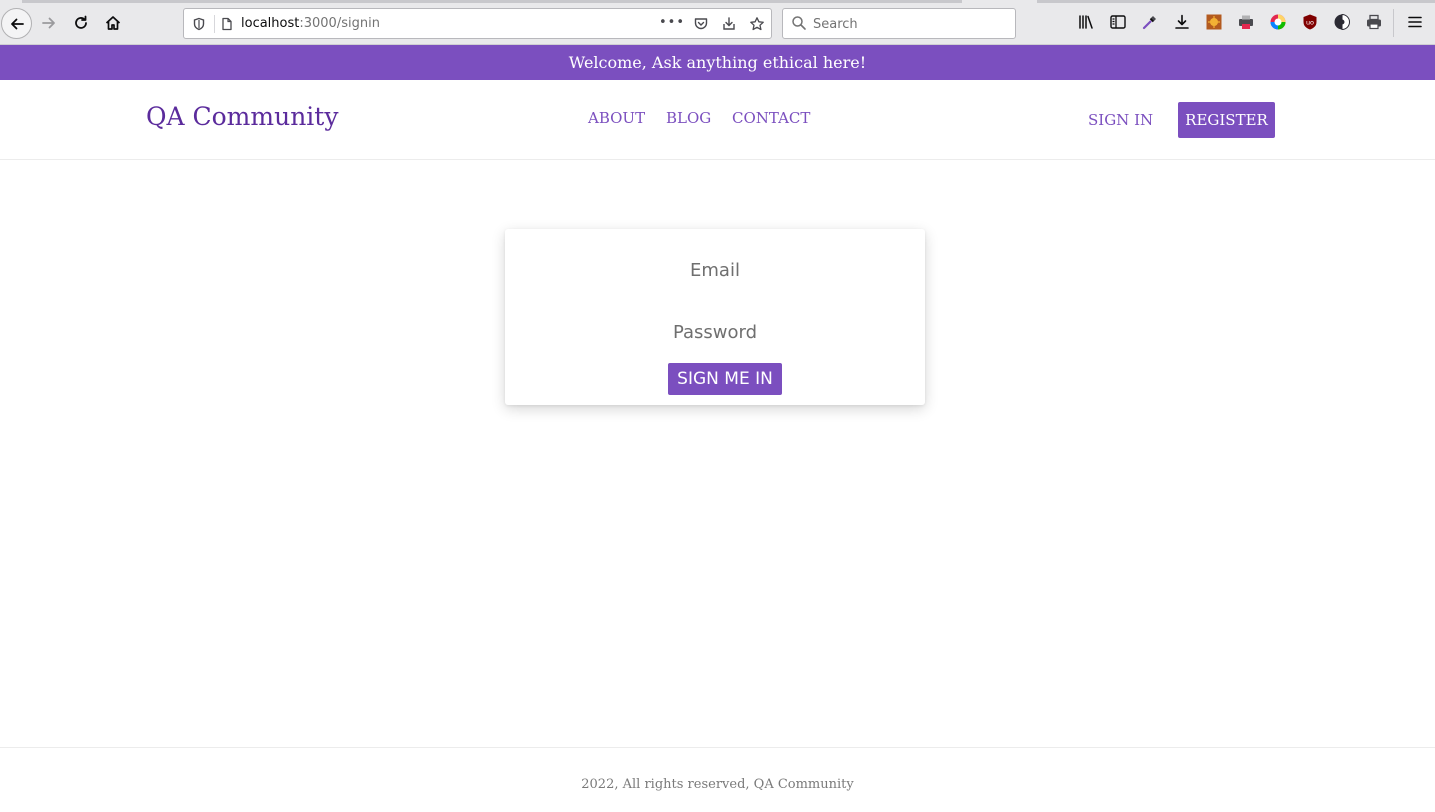 This screenshot has width=1435, height=812. What do you see at coordinates (242, 116) in the screenshot?
I see `brand-logo: QA Community` at bounding box center [242, 116].